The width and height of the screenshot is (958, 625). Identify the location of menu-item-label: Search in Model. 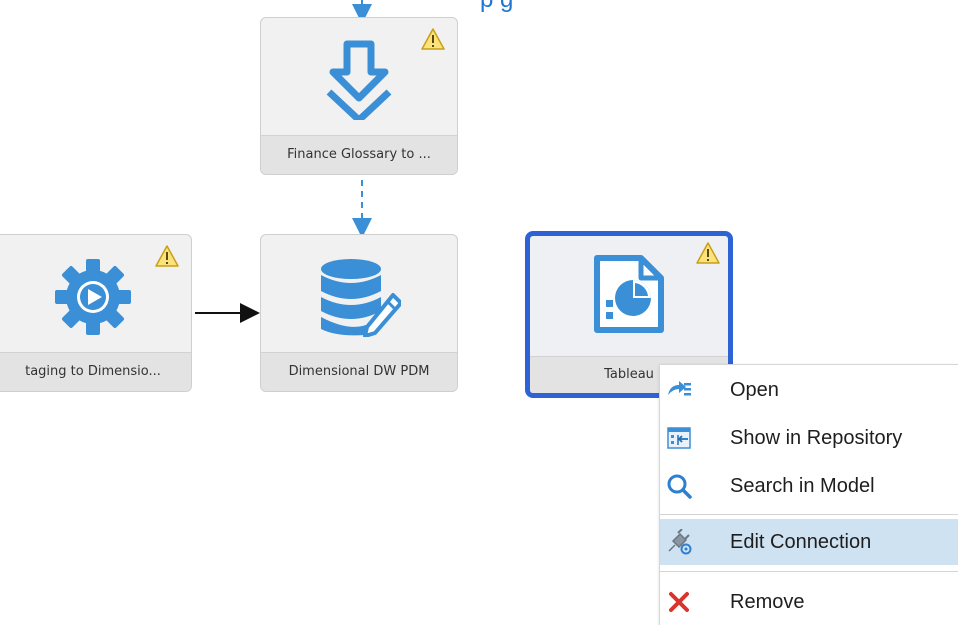
(802, 486).